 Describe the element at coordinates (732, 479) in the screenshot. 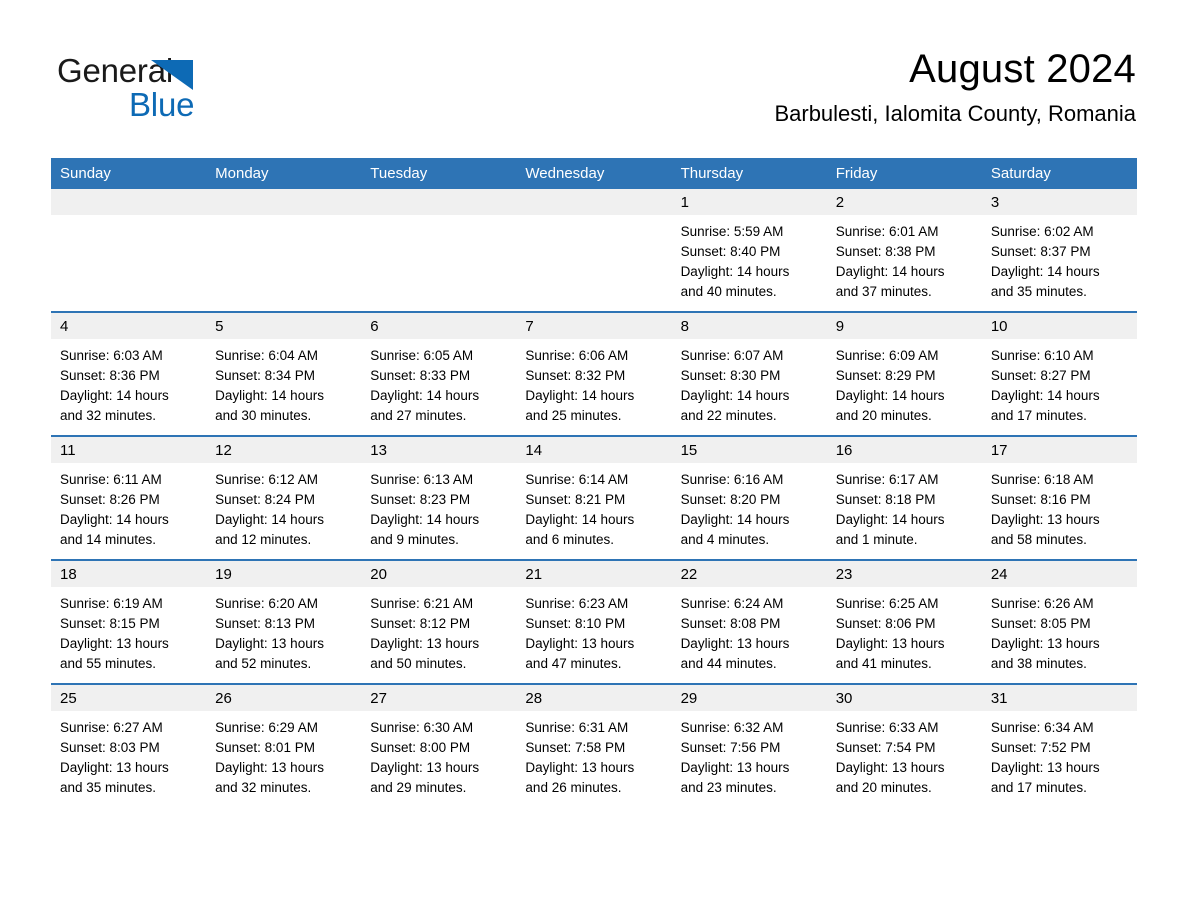

I see `sunrise-text: Sunrise: 6:16 AM` at that location.